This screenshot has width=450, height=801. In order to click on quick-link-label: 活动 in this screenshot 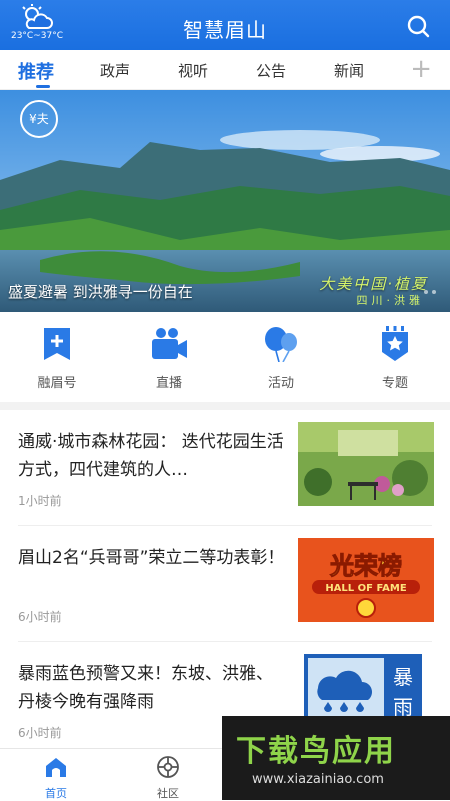, I will do `click(280, 383)`.